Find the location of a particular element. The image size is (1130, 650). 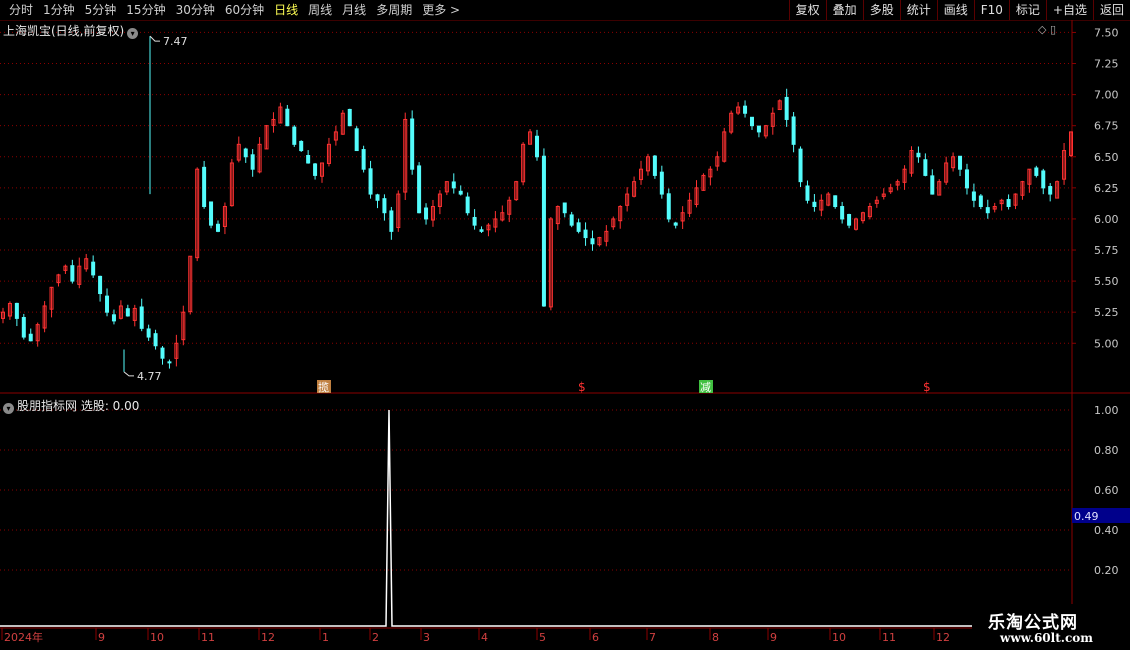

watermark-url: www.60lt.com is located at coordinates (1046, 638).